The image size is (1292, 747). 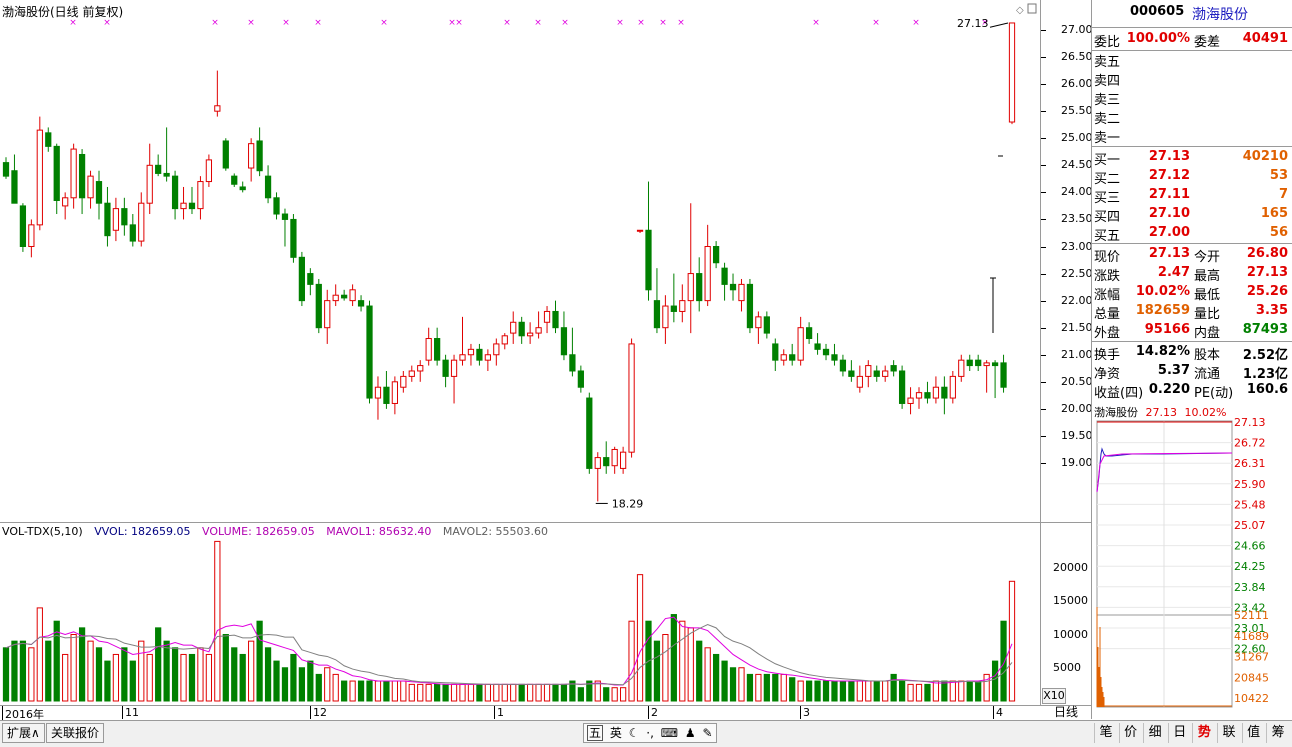 What do you see at coordinates (1265, 355) in the screenshot?
I see `stat2-value: 2.52亿` at bounding box center [1265, 355].